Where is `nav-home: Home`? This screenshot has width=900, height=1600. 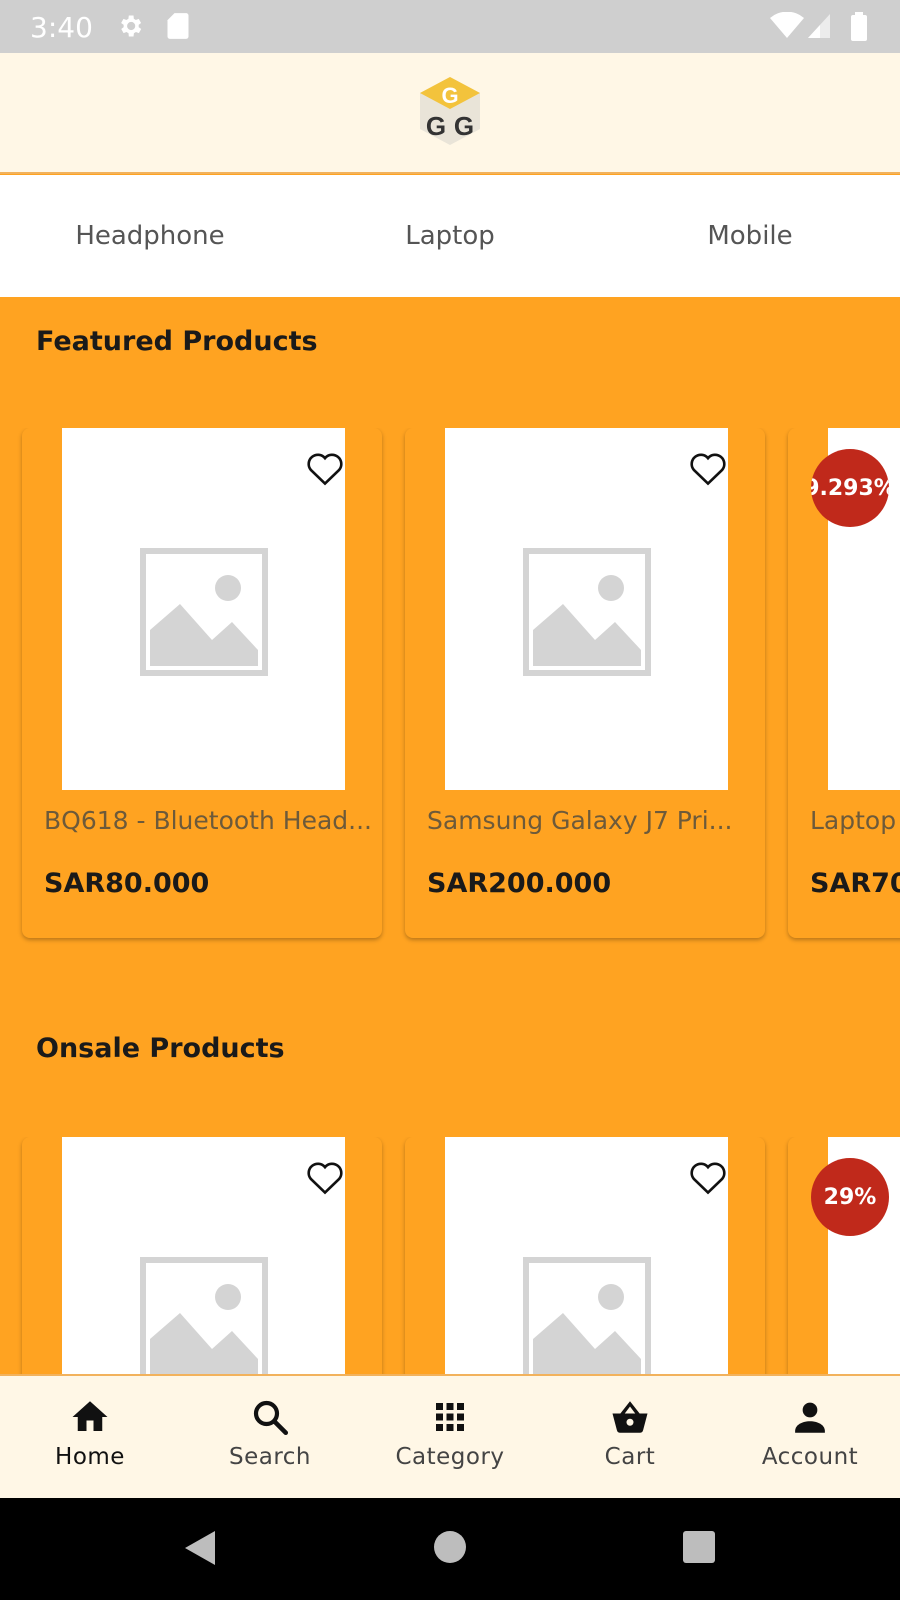
nav-home: Home is located at coordinates (90, 1437).